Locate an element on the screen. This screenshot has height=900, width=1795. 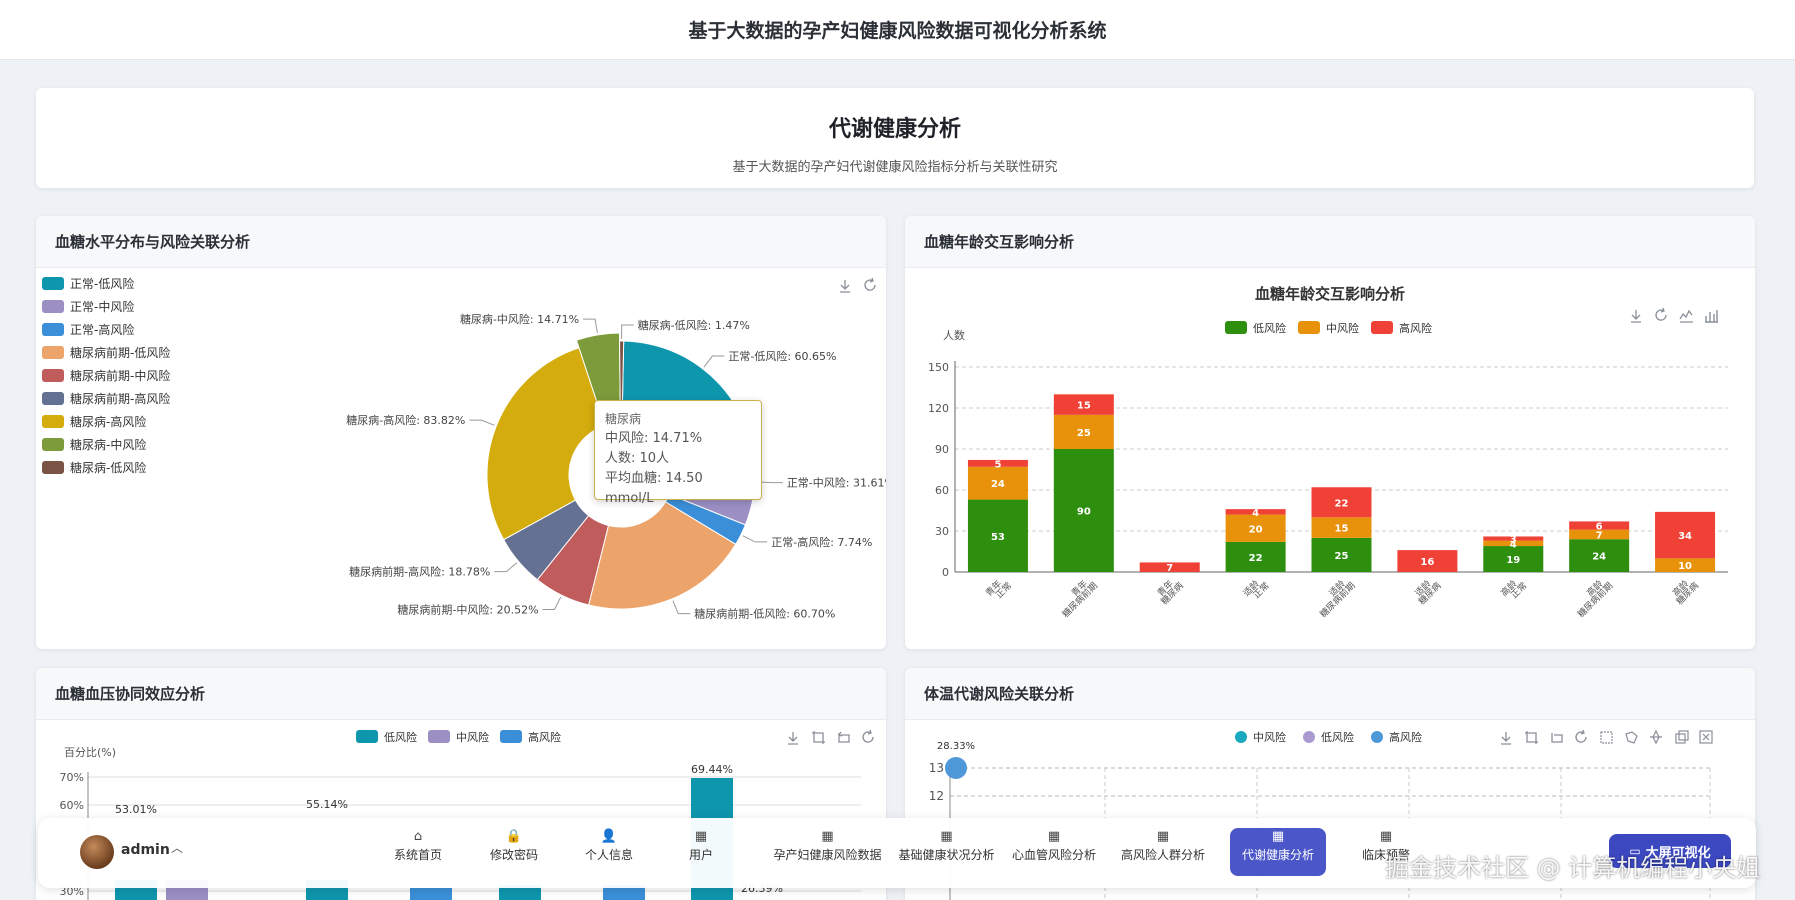
data-label: 24 is located at coordinates (1599, 557).